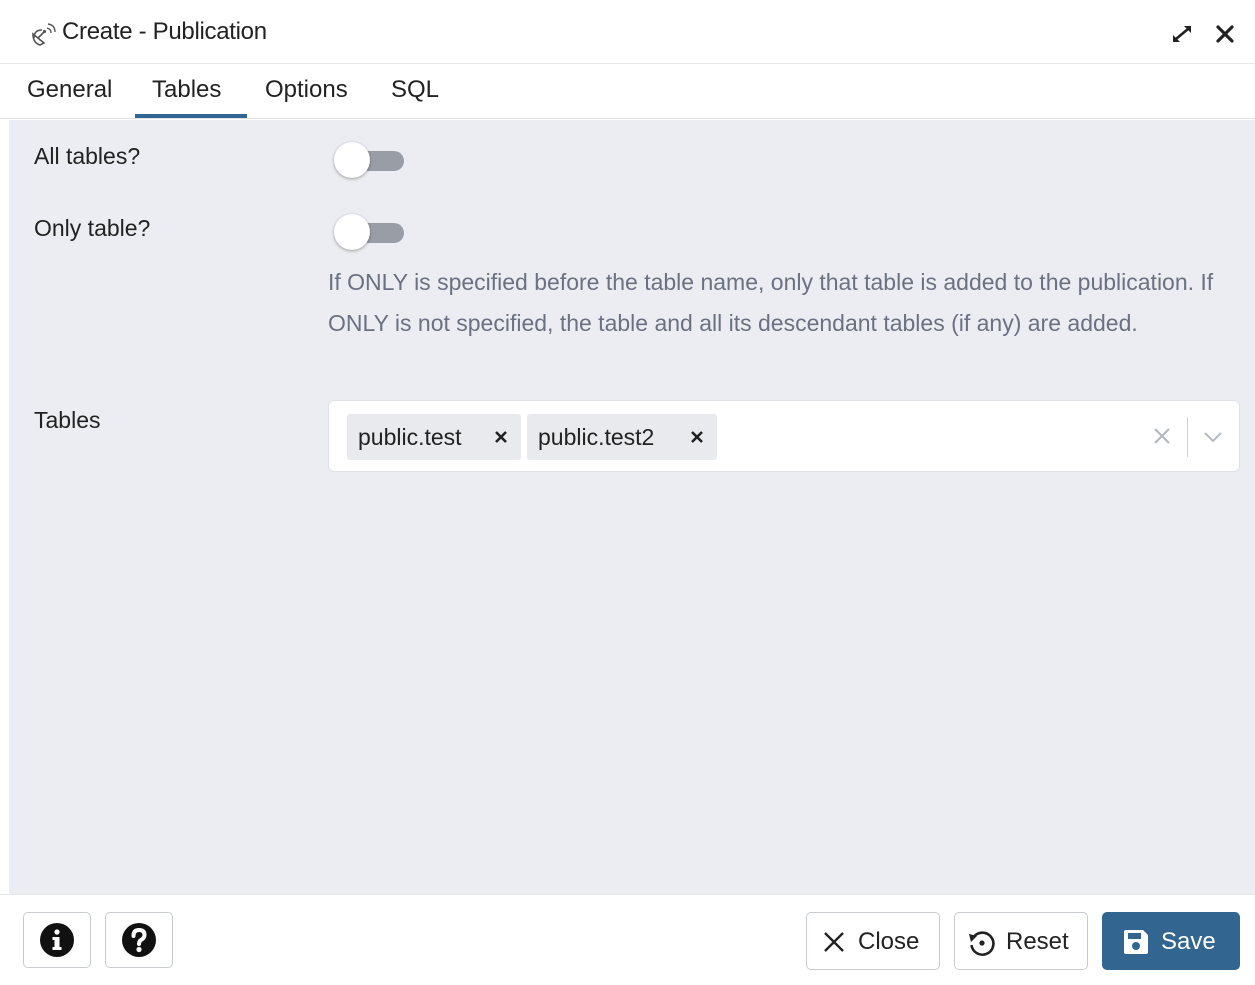 The image size is (1255, 985). What do you see at coordinates (306, 90) in the screenshot?
I see `tab-options: Options` at bounding box center [306, 90].